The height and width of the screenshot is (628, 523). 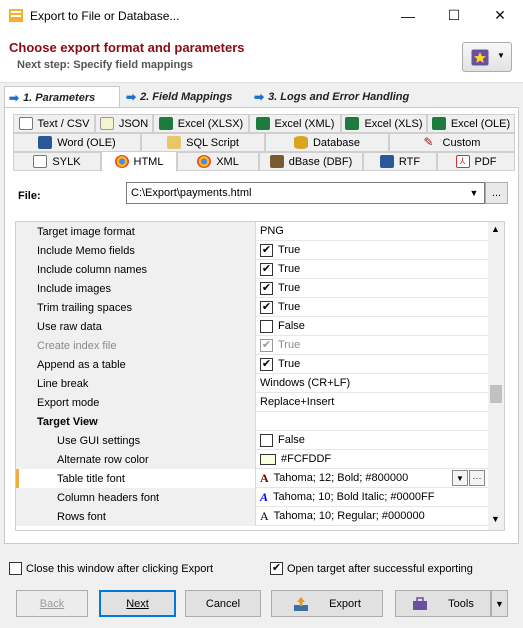 What do you see at coordinates (139, 161) in the screenshot?
I see `tab-html: HTML` at bounding box center [139, 161].